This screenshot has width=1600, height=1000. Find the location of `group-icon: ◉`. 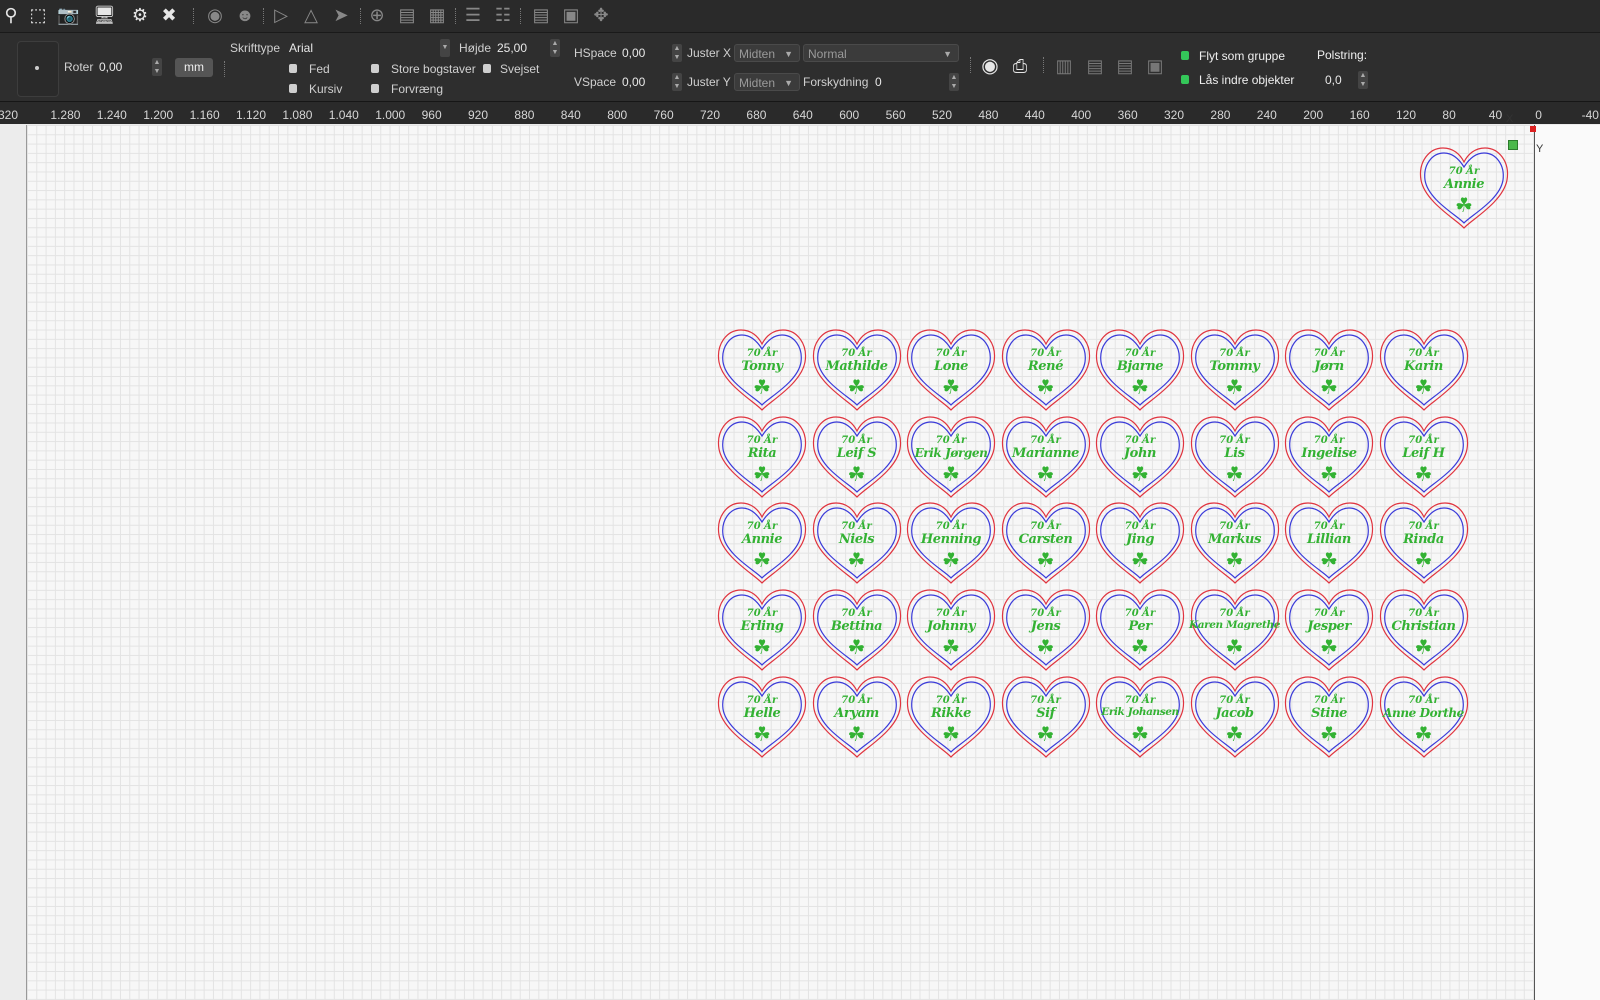

group-icon: ◉ is located at coordinates (215, 15).